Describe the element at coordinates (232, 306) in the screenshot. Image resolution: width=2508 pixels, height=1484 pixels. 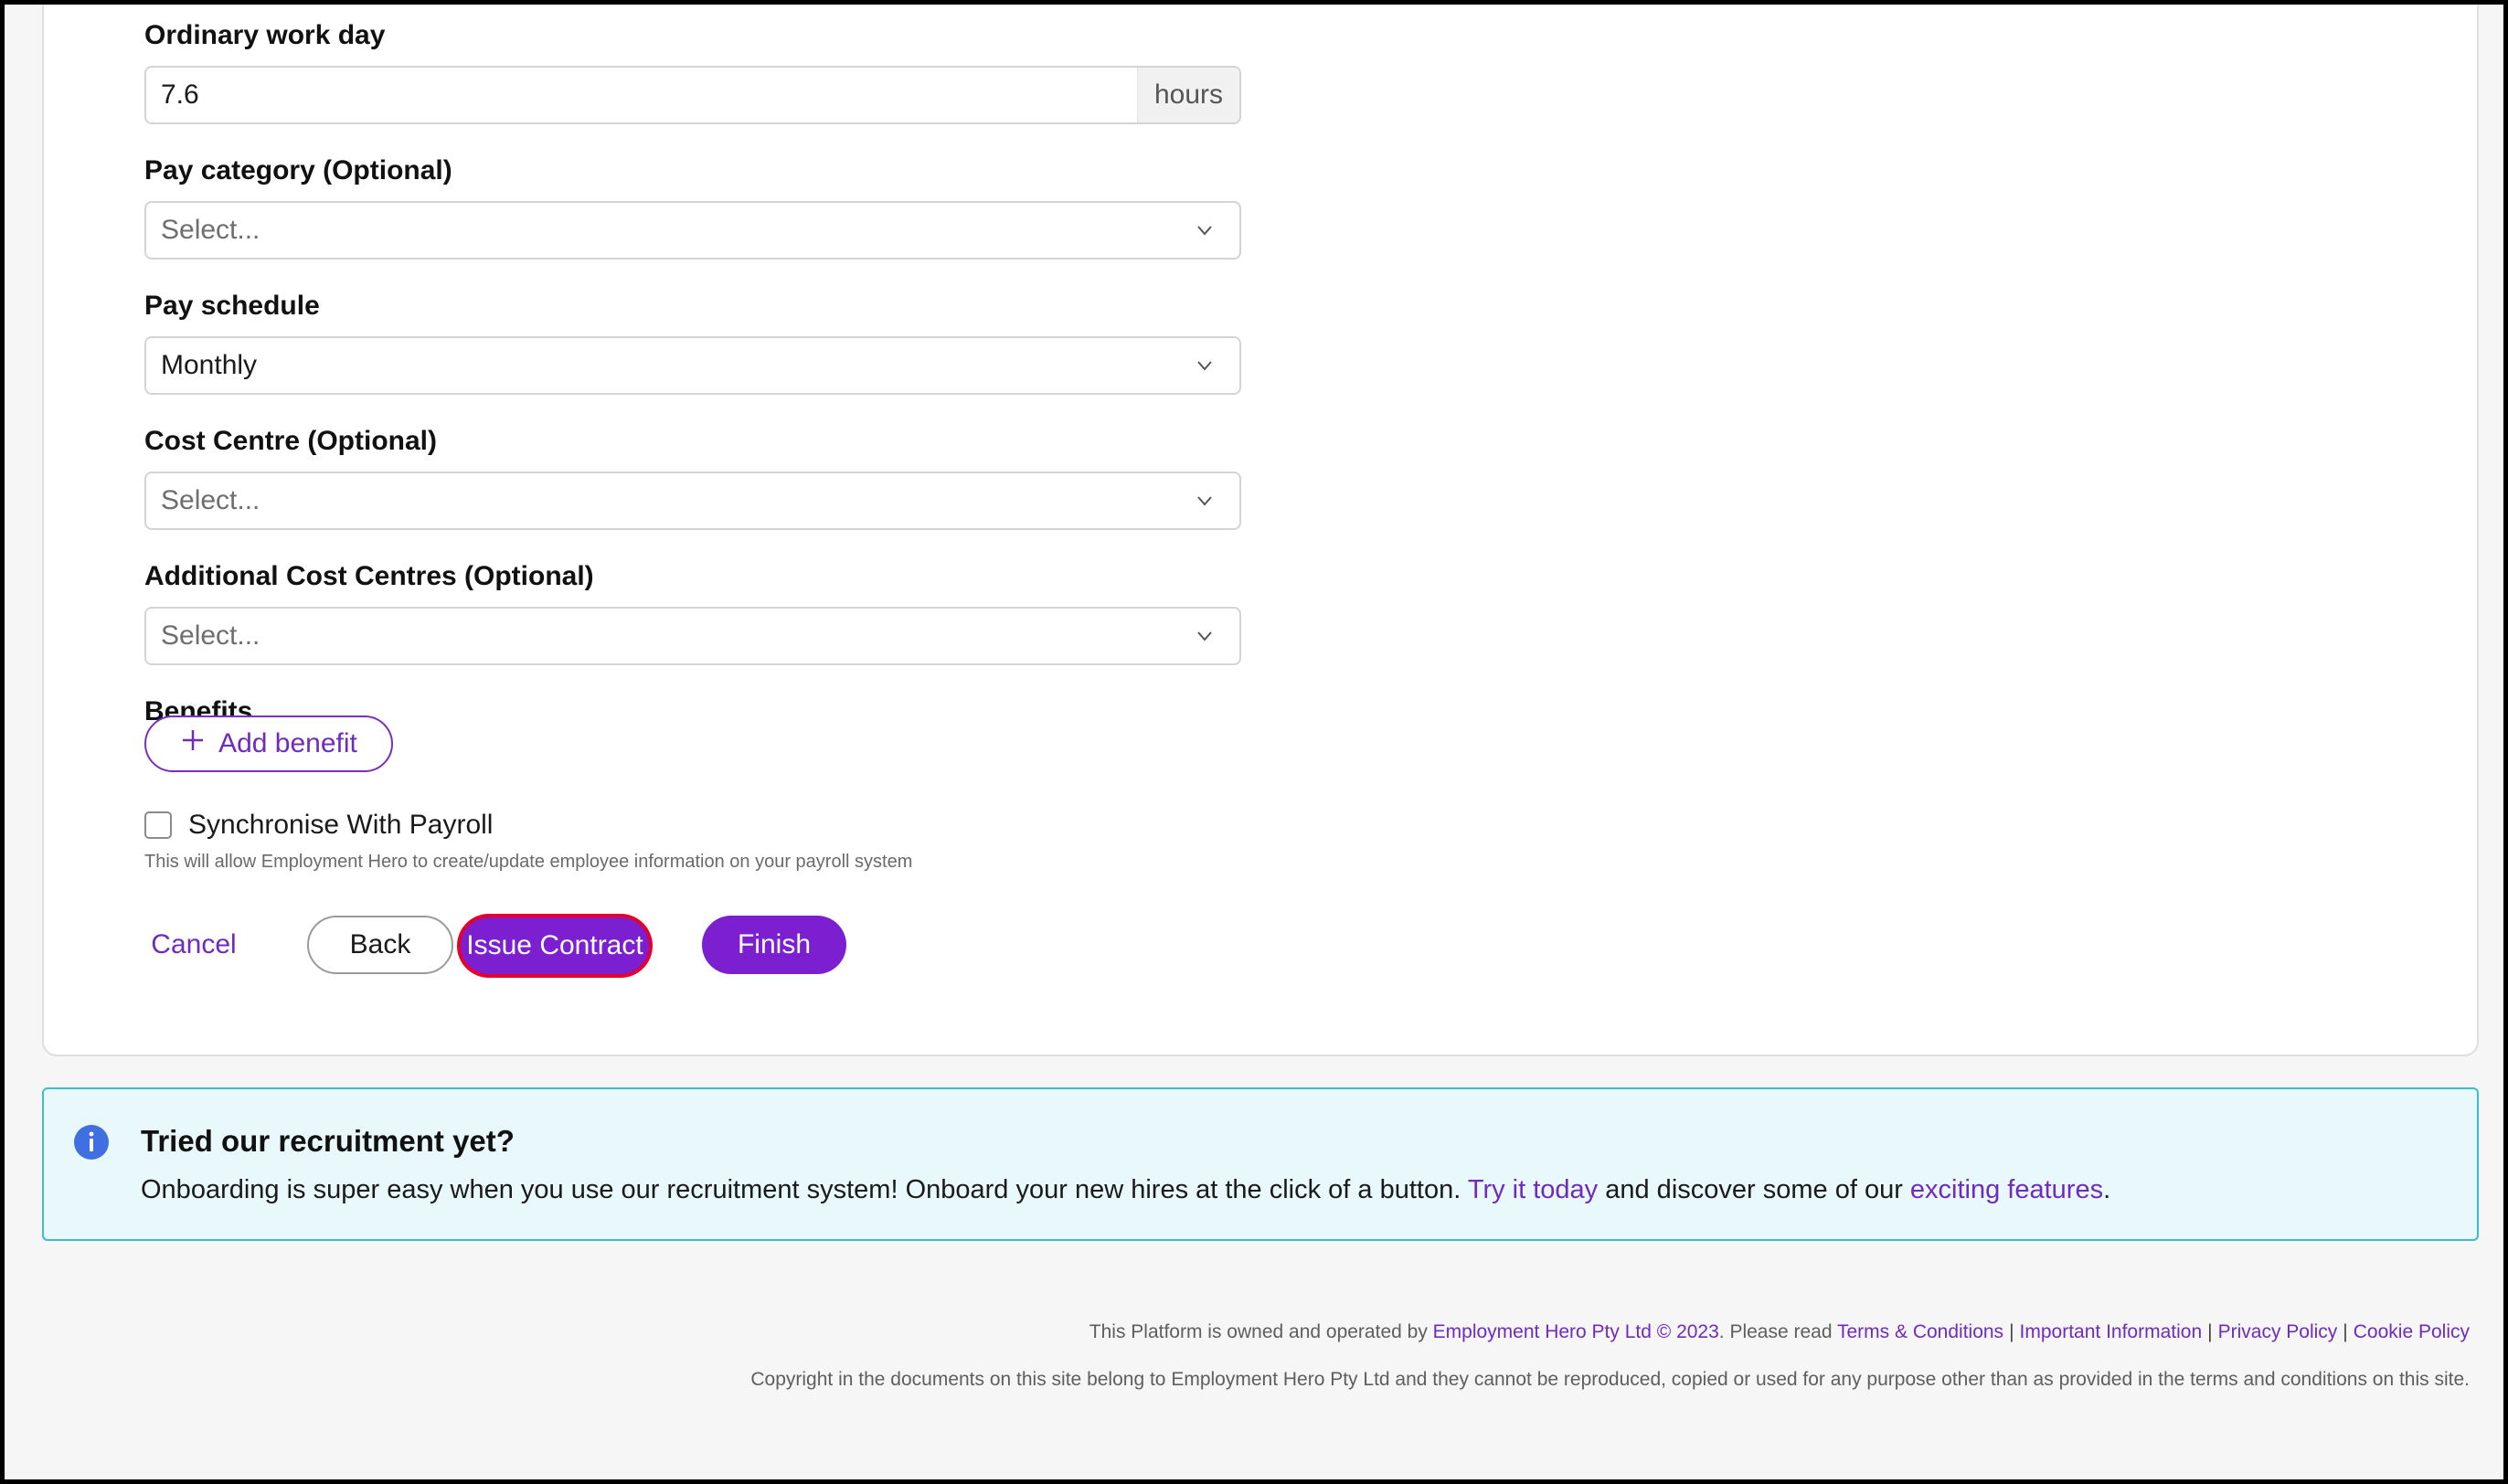
I see `pay-schedule-label: Pay schedule` at that location.